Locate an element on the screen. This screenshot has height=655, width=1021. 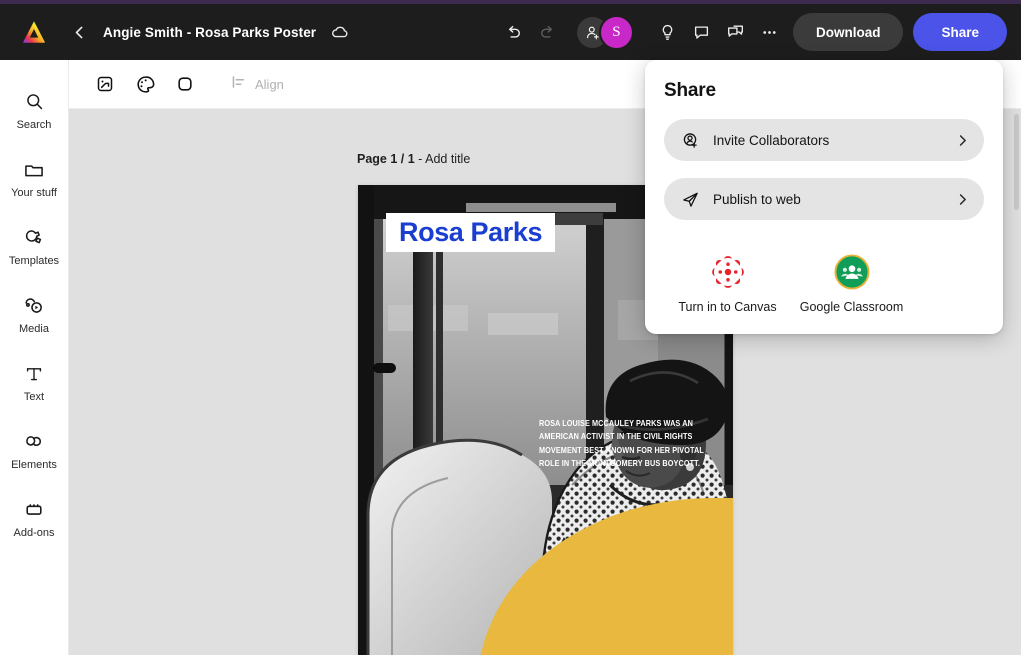
turn-in-to-canvas-tile: Turn in to Canvas is located at coordinates (727, 283).